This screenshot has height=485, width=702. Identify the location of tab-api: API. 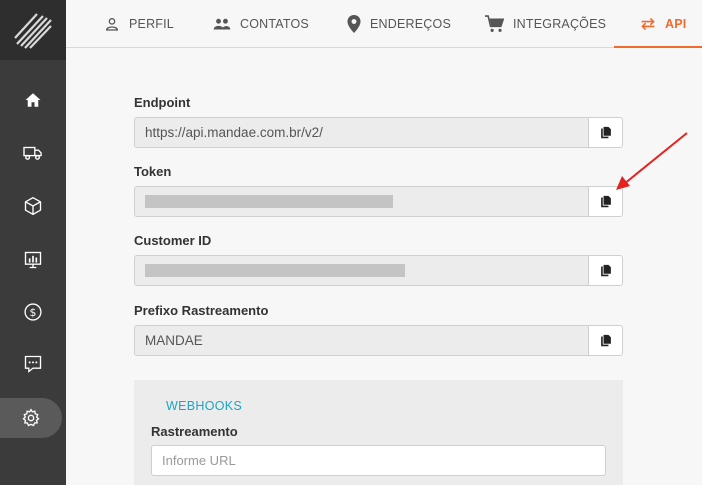
(663, 24).